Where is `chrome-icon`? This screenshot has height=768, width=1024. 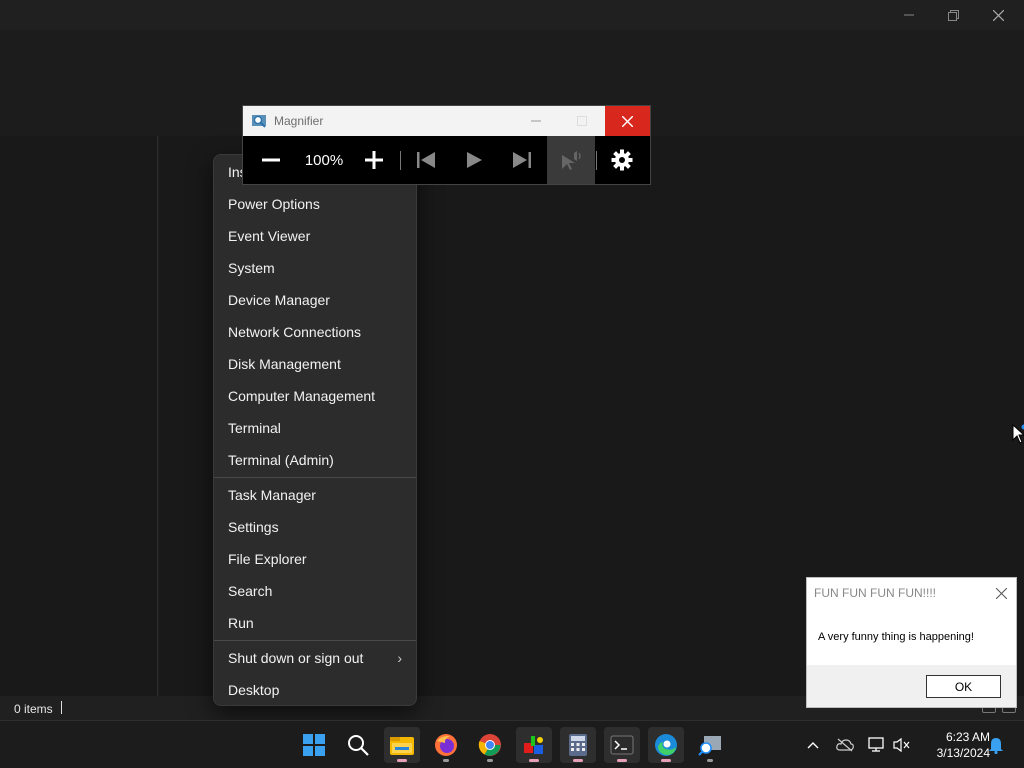 chrome-icon is located at coordinates (489, 745).